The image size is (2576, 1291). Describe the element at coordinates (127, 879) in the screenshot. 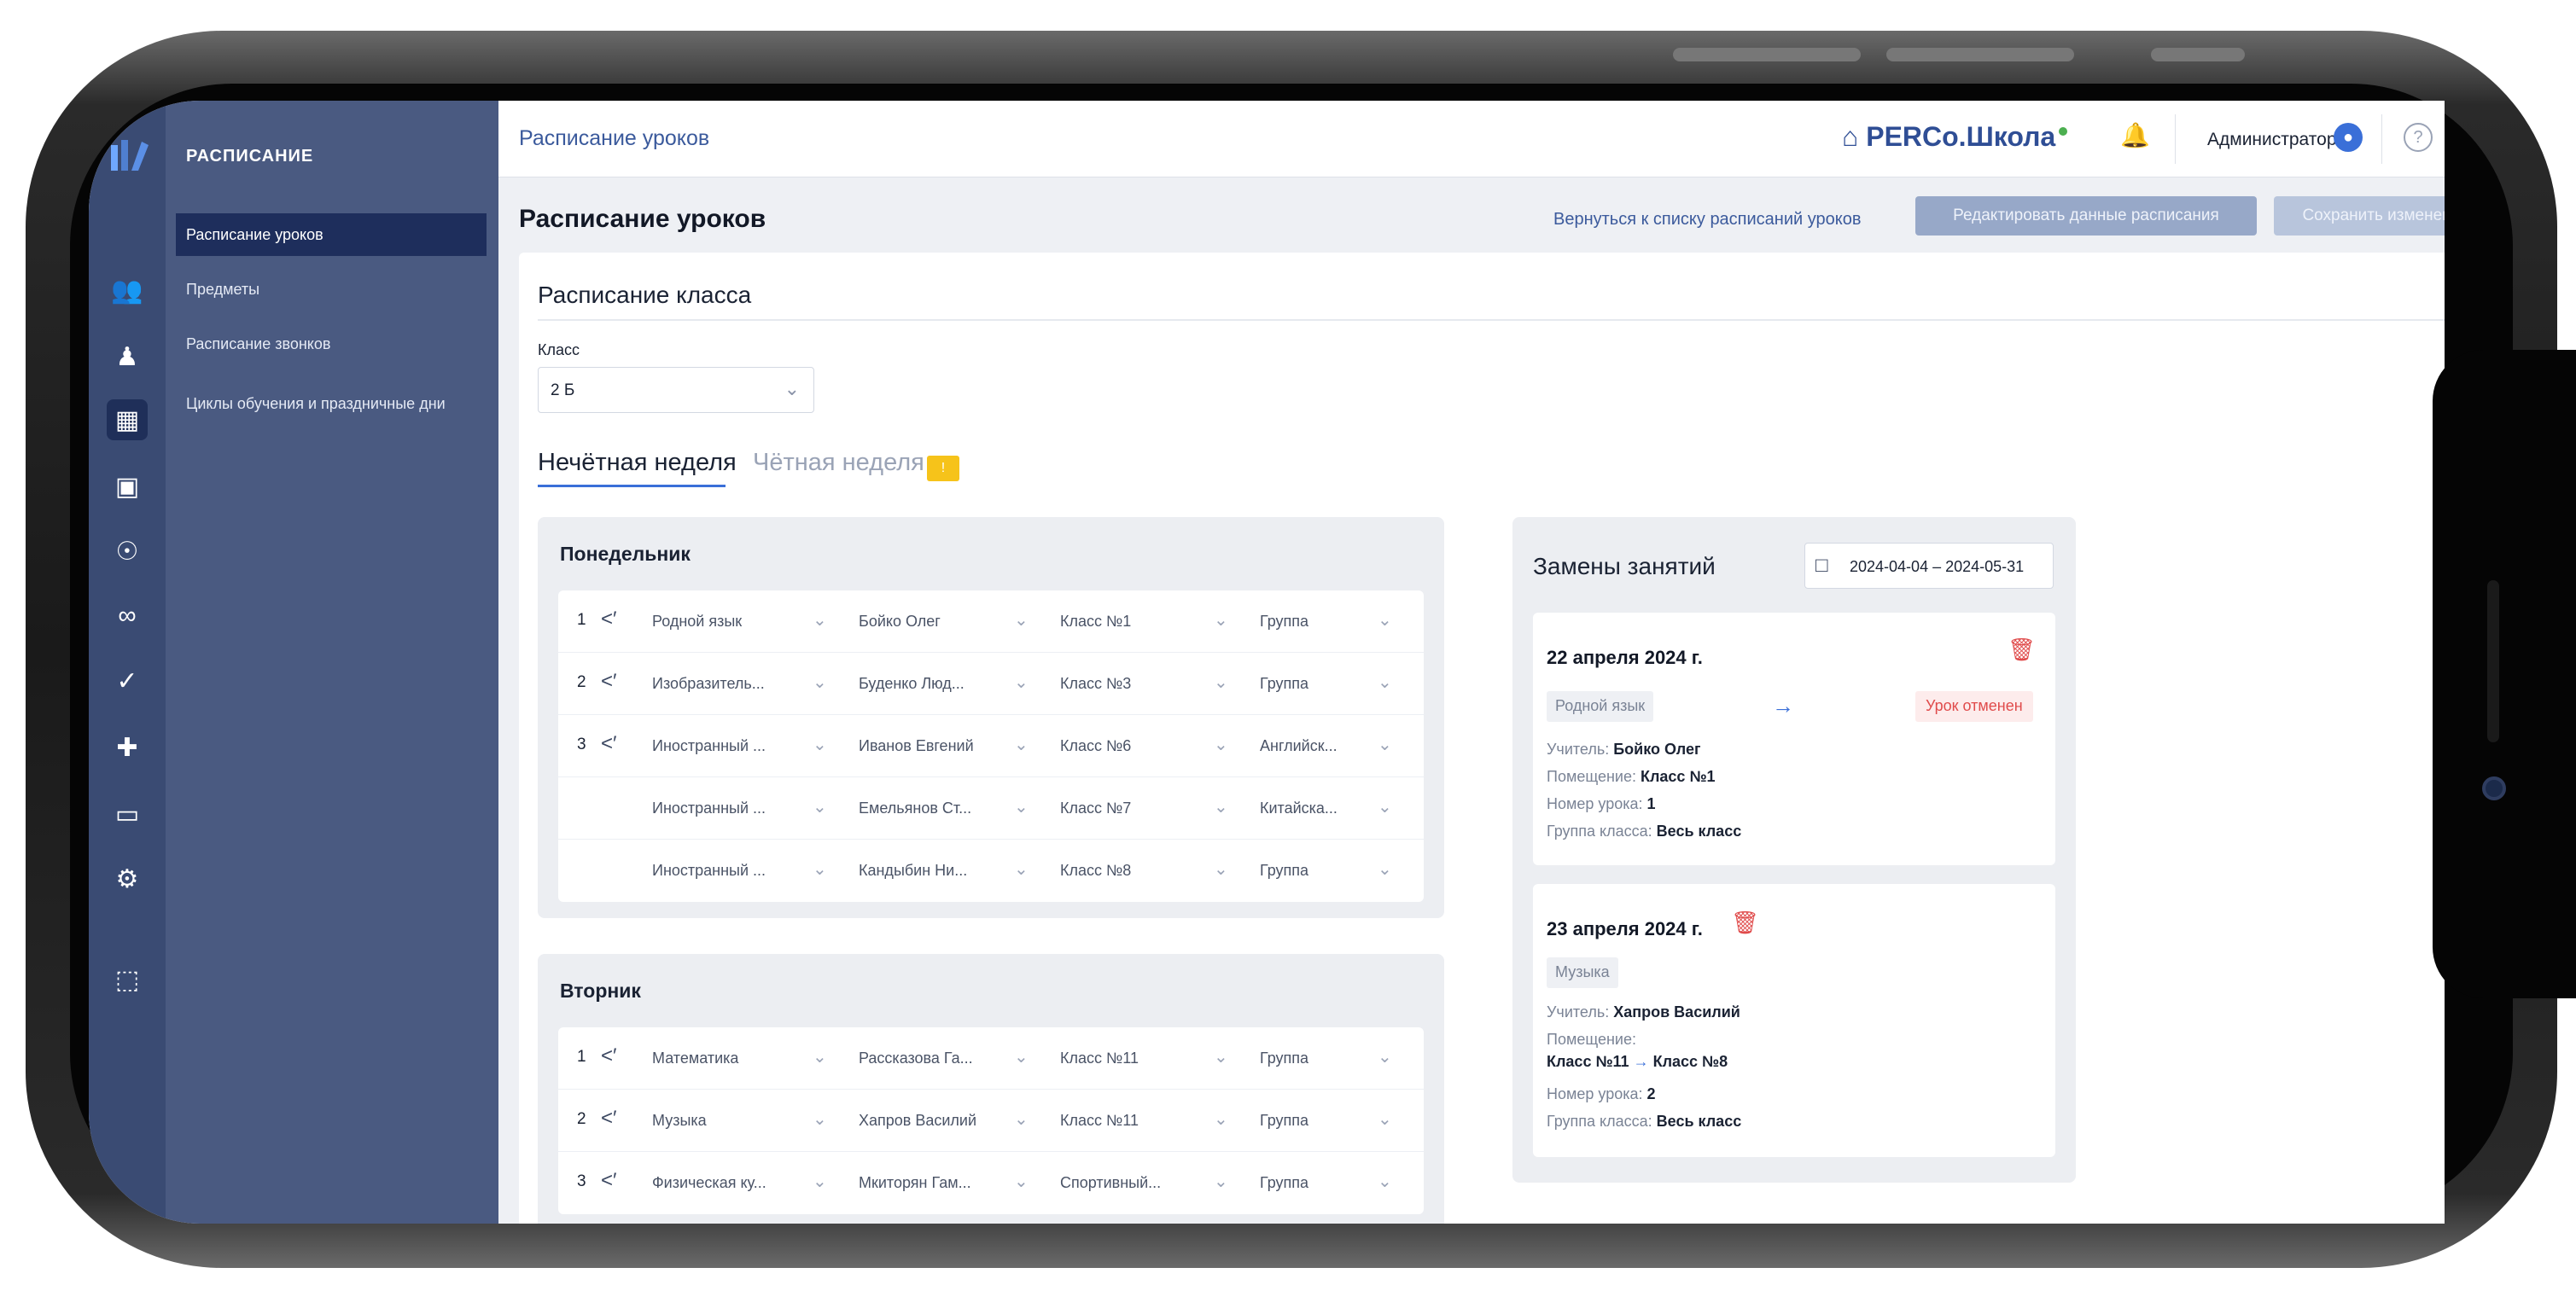

I see `gear-icon: ⚙` at that location.